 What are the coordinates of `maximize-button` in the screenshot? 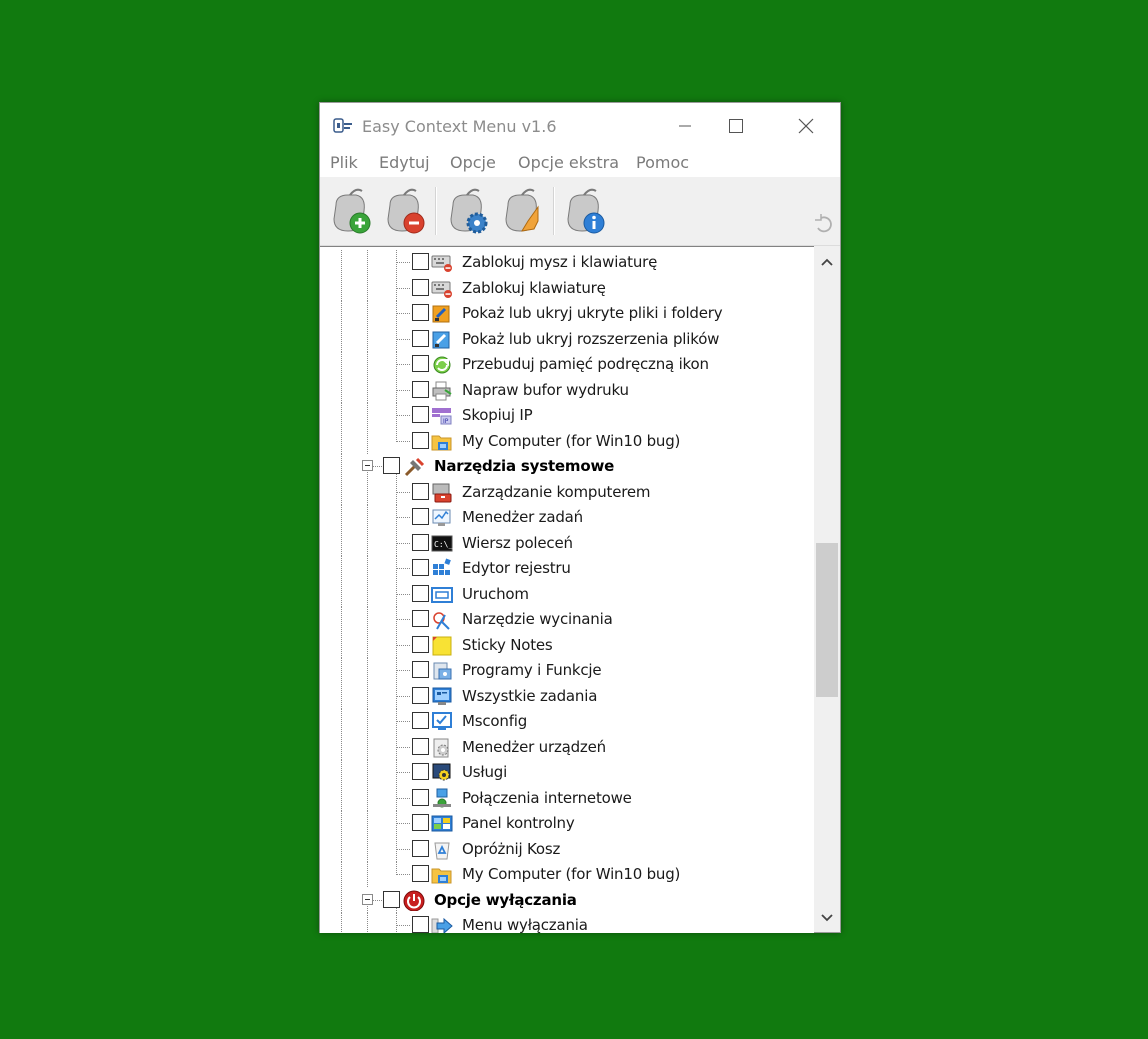 It's located at (736, 126).